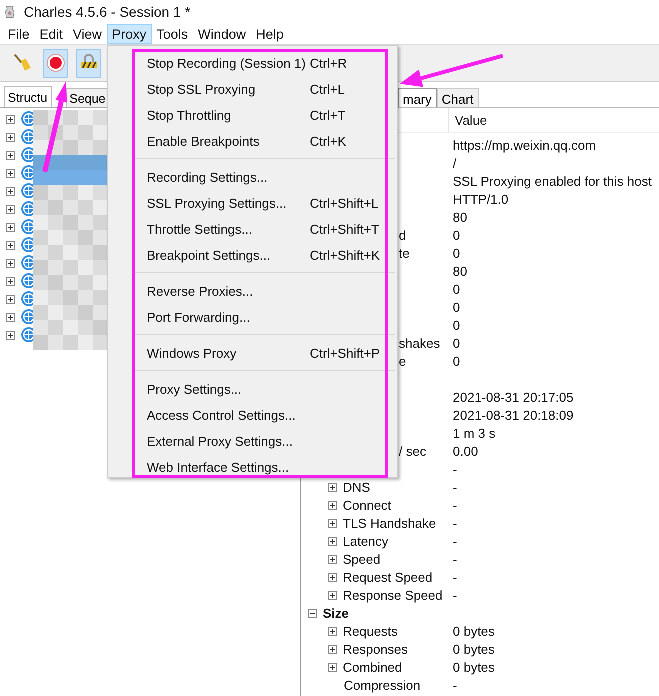  Describe the element at coordinates (513, 397) in the screenshot. I see `table-cell-text: 2021-08-31 20:17:05` at that location.